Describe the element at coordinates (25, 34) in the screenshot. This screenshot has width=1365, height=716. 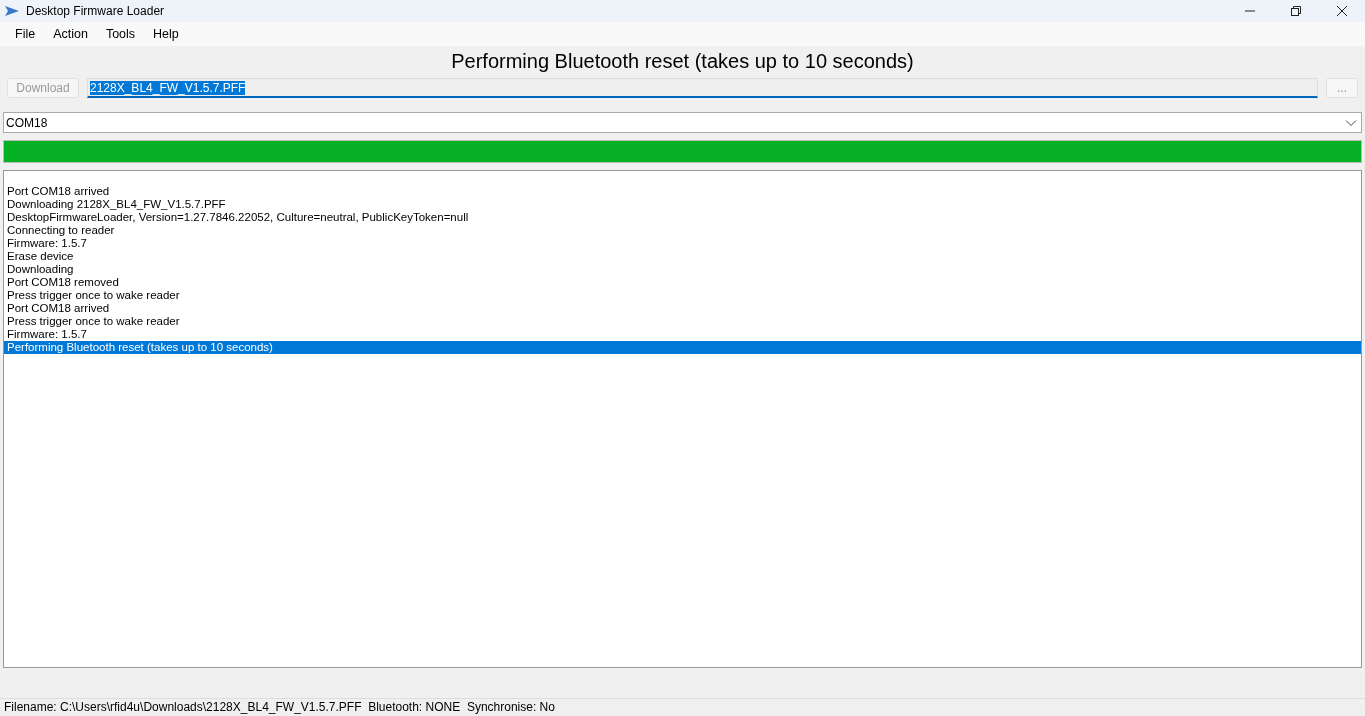
I see `menu-item: File` at that location.